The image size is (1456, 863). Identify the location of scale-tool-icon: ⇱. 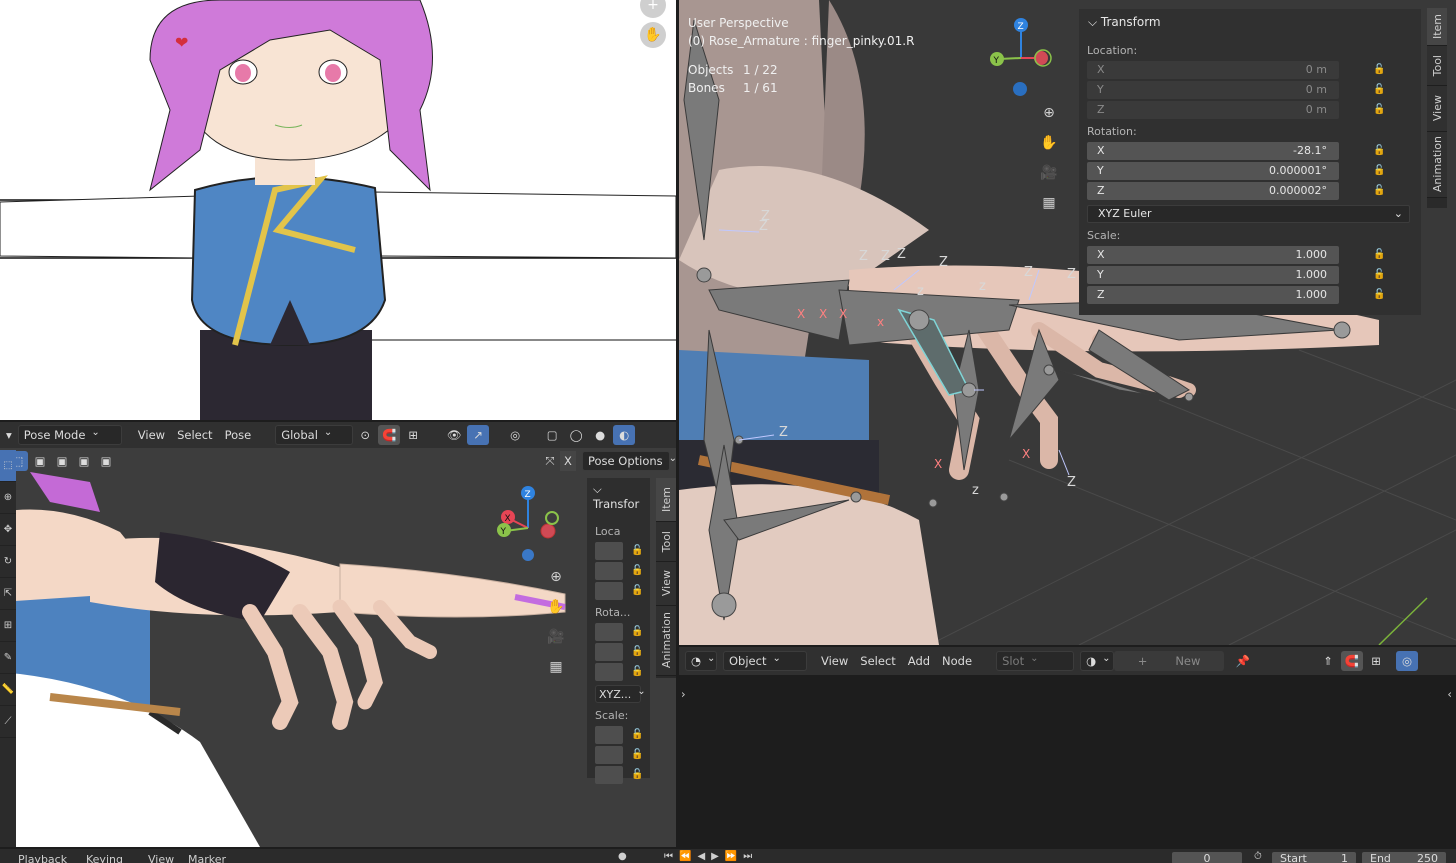
(8, 594).